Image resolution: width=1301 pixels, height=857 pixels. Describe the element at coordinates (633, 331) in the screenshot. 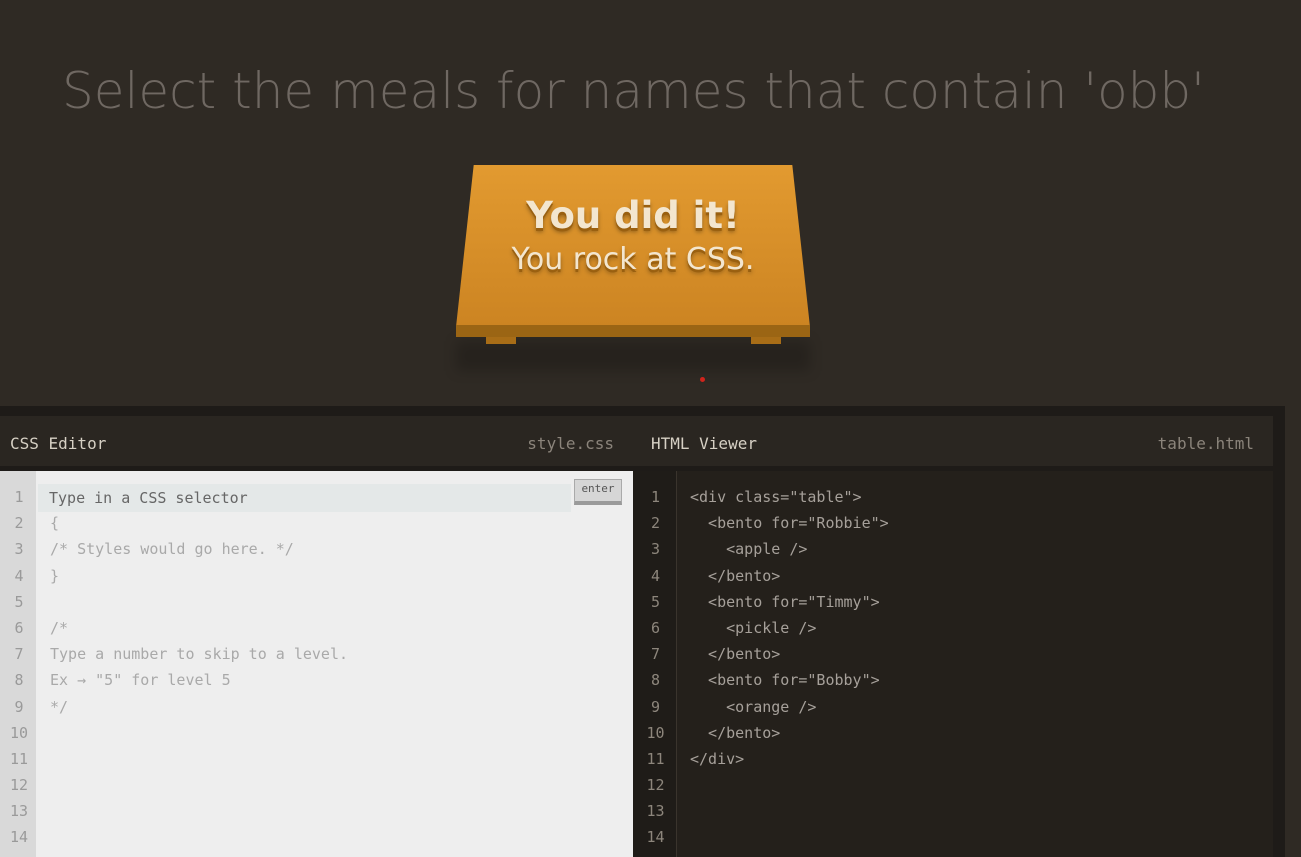

I see `table-edge` at that location.